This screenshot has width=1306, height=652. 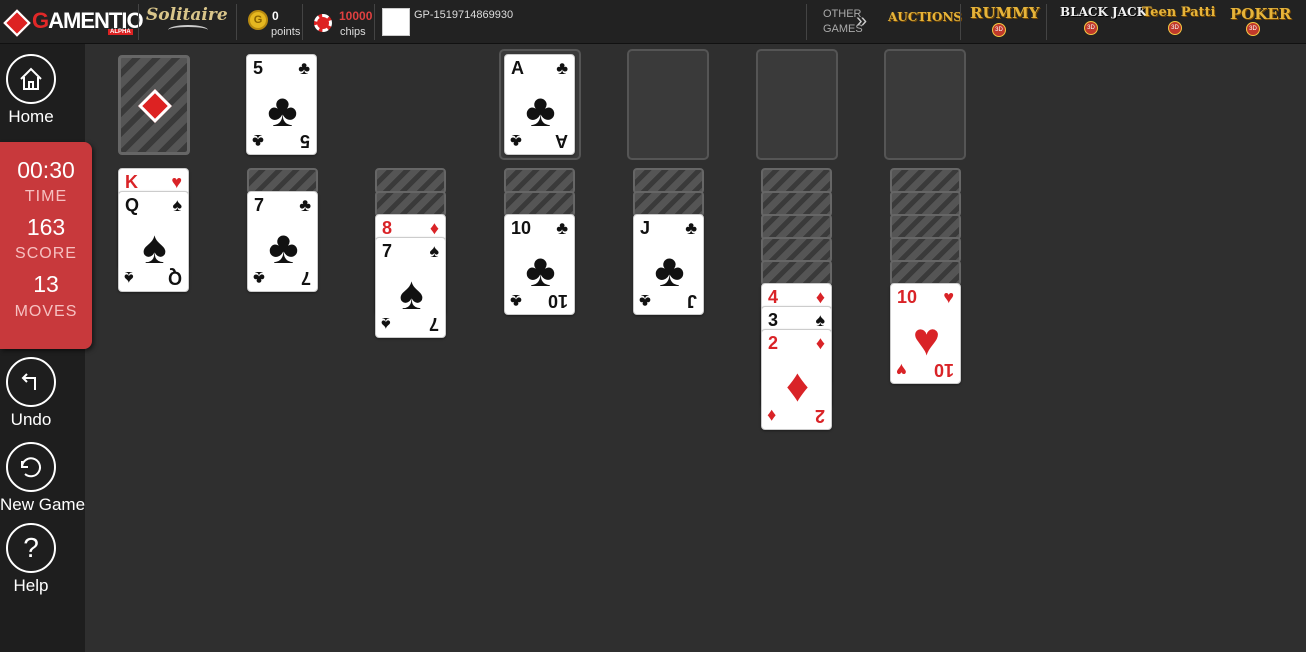 I want to click on score-value: 163, so click(x=46, y=227).